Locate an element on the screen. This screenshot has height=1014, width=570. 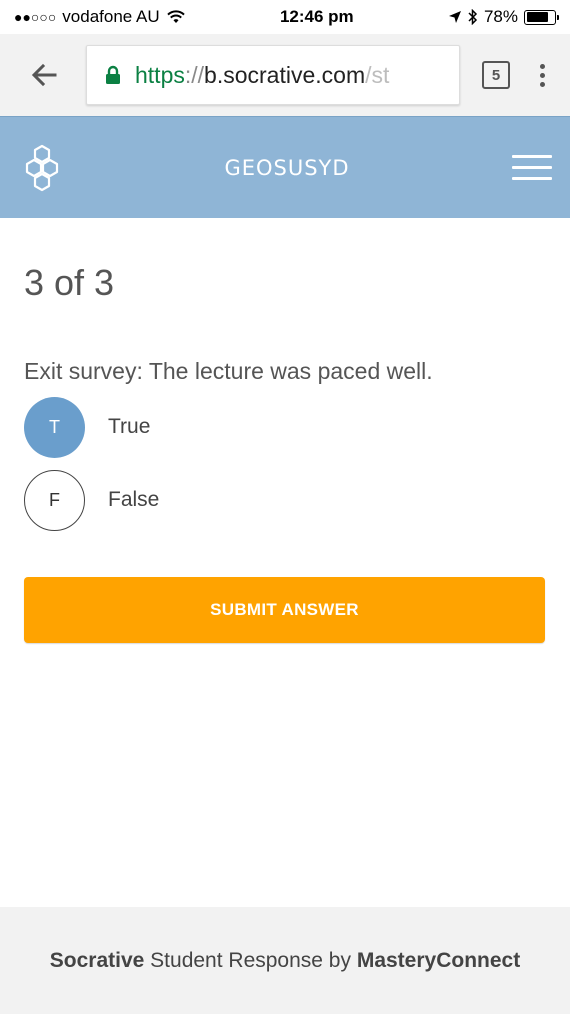
room-name: GEOSUSYD is located at coordinates (287, 167).